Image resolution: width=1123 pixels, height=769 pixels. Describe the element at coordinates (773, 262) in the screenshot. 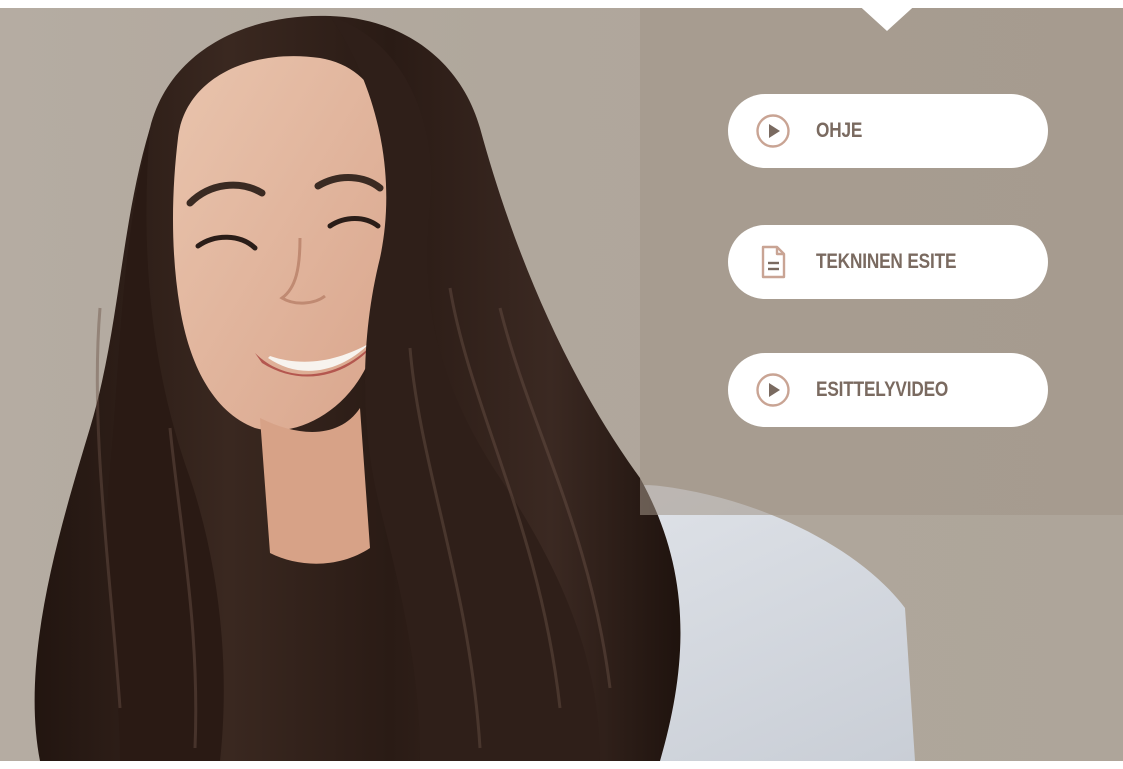

I see `document-icon` at that location.